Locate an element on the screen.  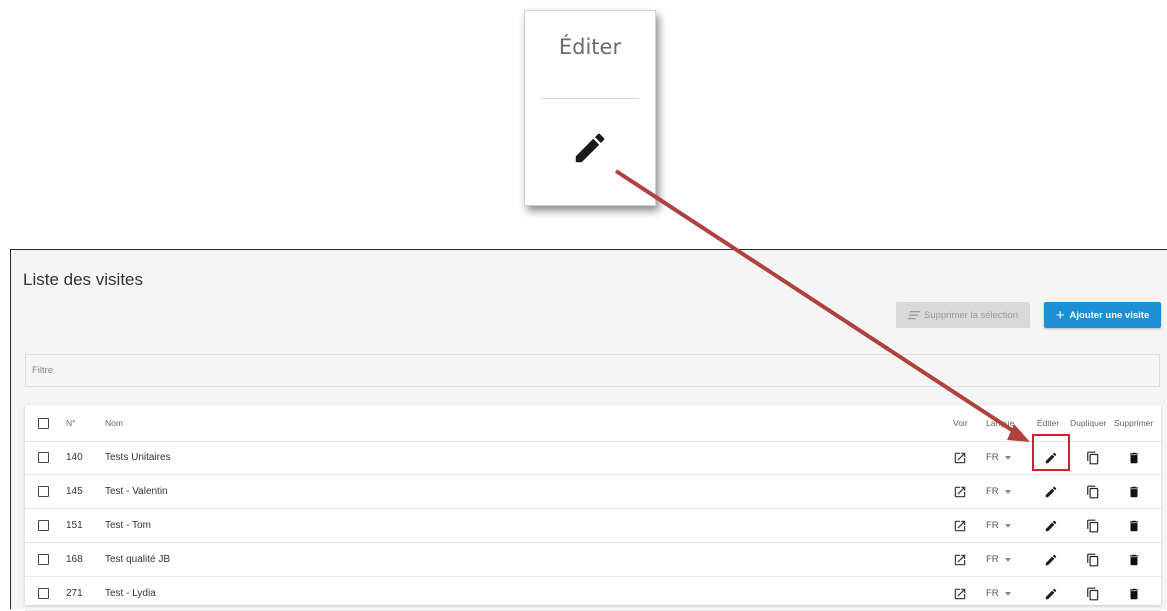
filter-input is located at coordinates (592, 370).